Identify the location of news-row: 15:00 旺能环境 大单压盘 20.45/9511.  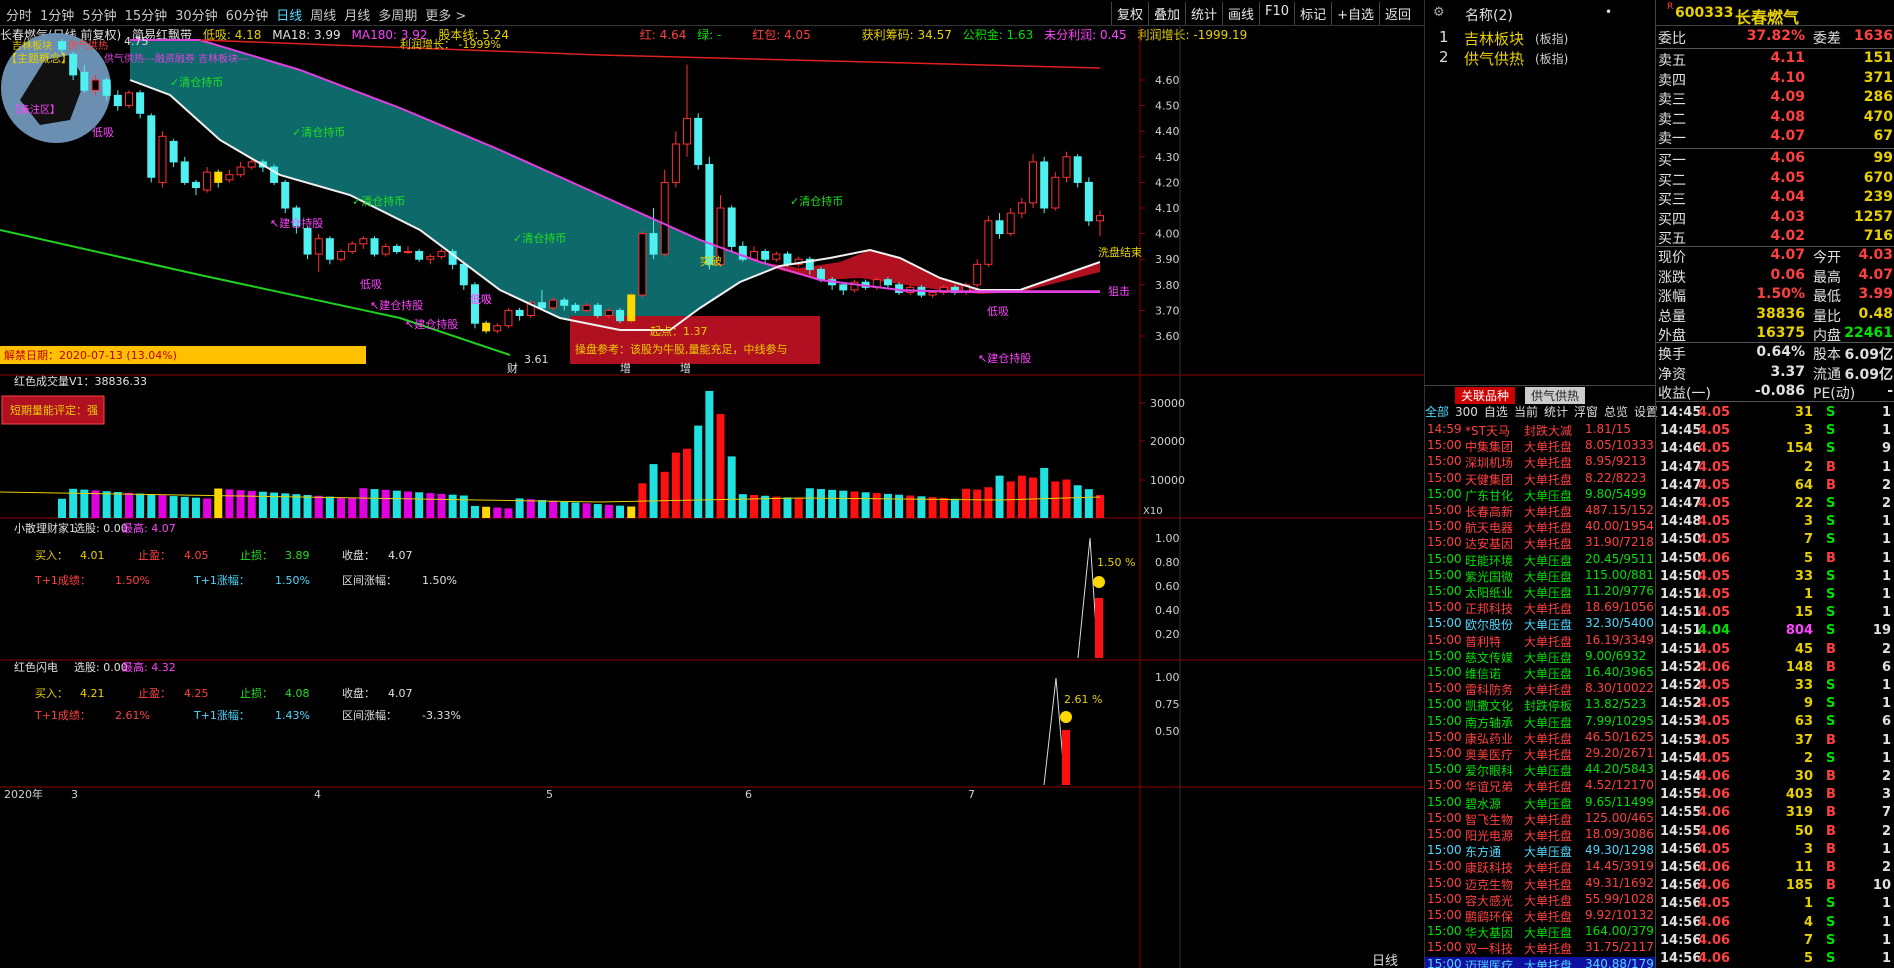
(1540, 560).